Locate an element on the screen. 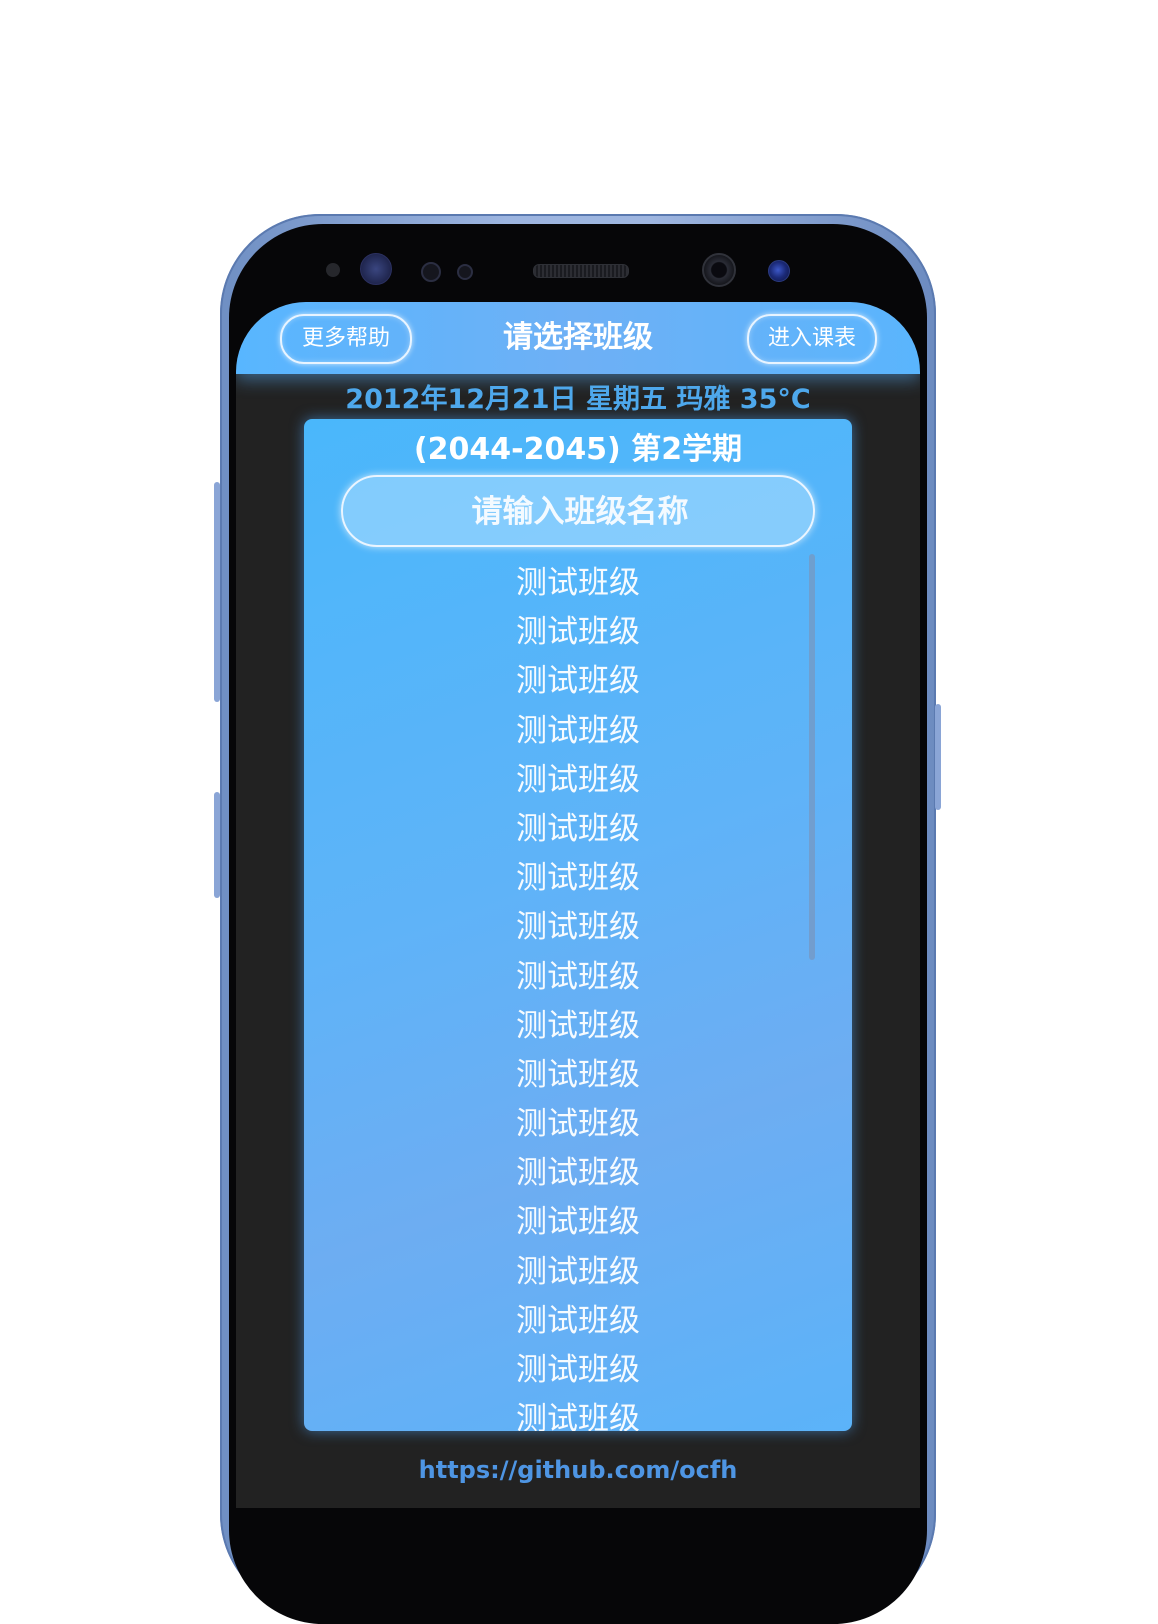 Image resolution: width=1158 pixels, height=1624 pixels. power-button is located at coordinates (938, 757).